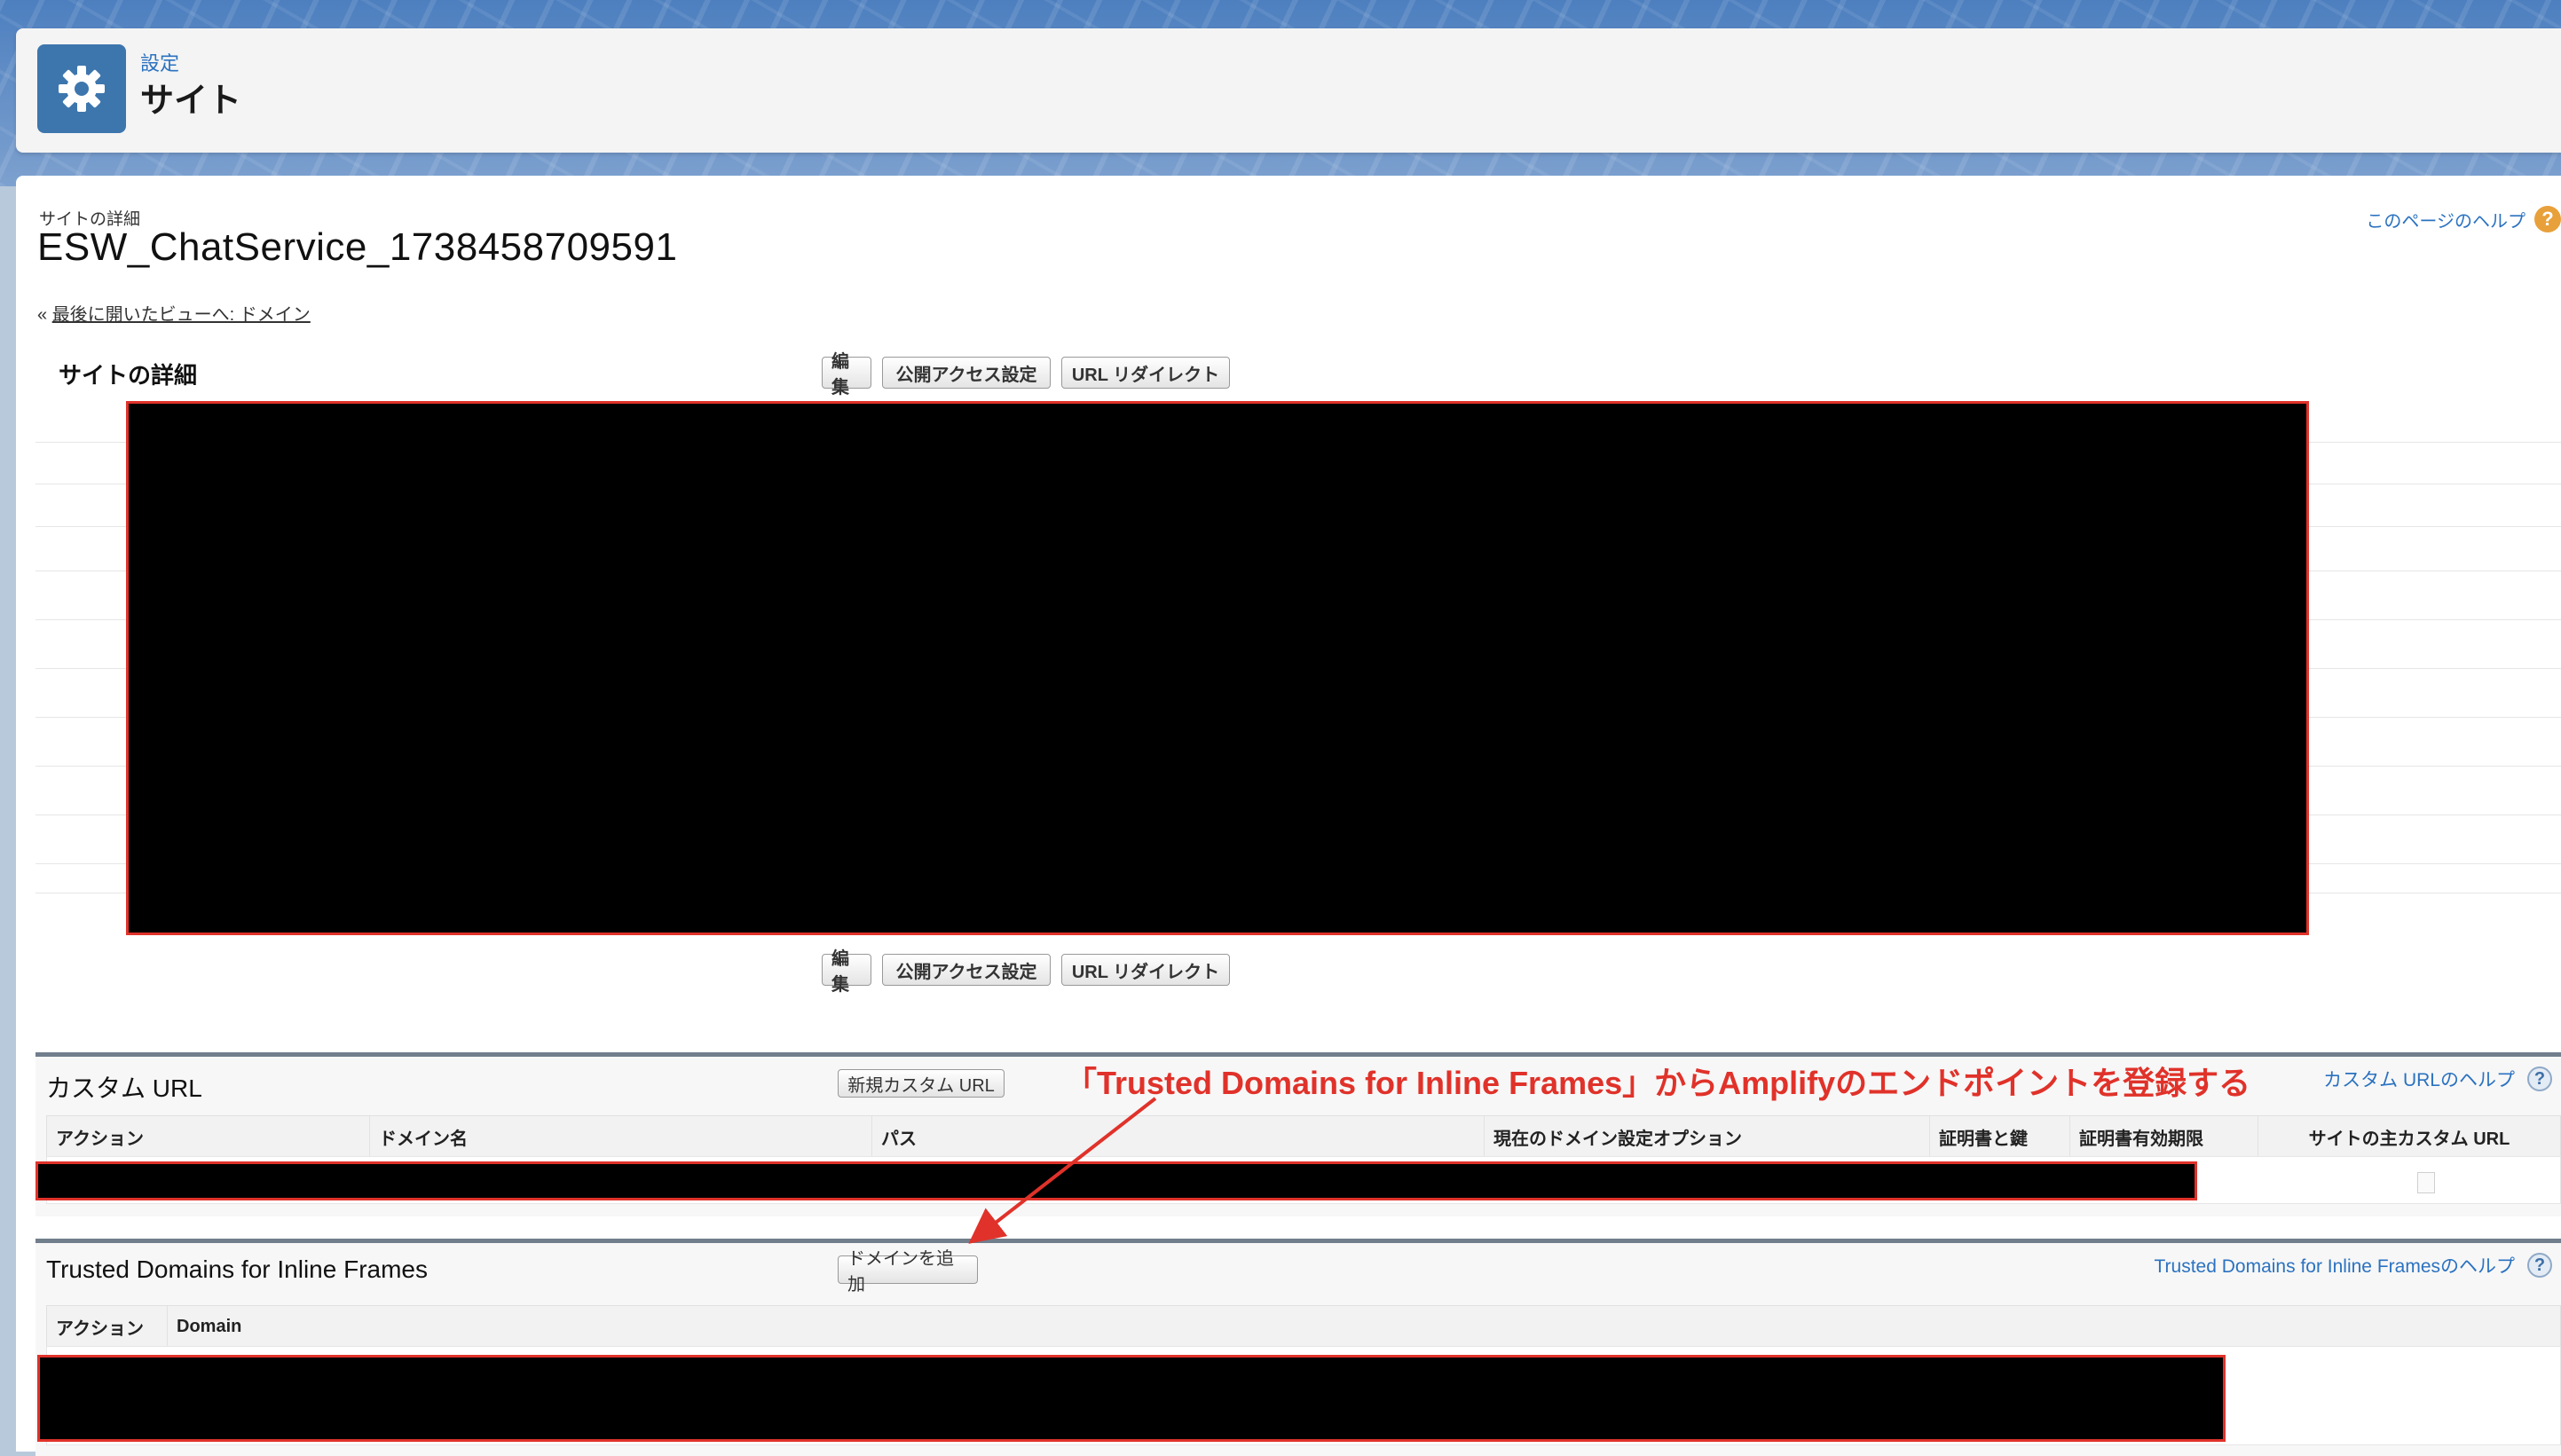 This screenshot has width=2561, height=1456. Describe the element at coordinates (847, 374) in the screenshot. I see `edit-button: 編集` at that location.